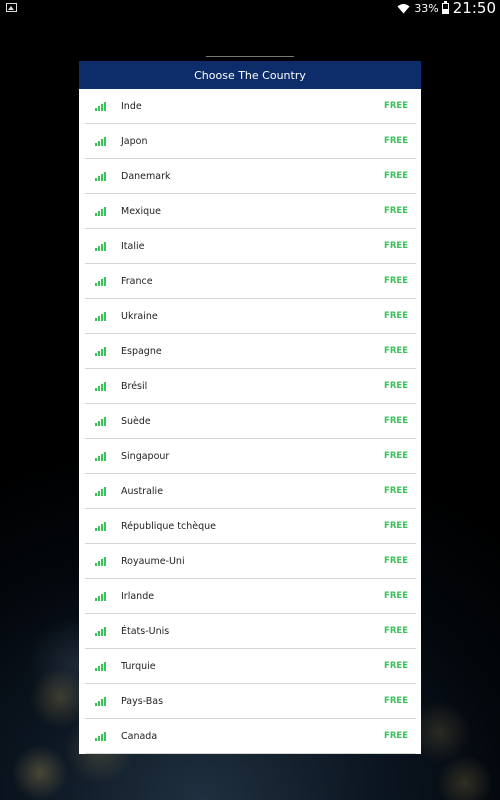 This screenshot has width=500, height=800. I want to click on country-name: Italie, so click(133, 246).